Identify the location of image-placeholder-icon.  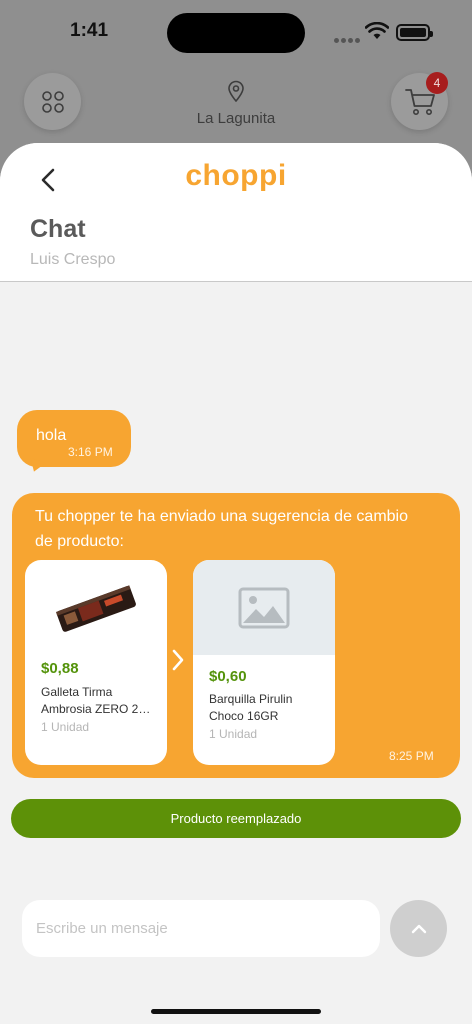
(264, 607).